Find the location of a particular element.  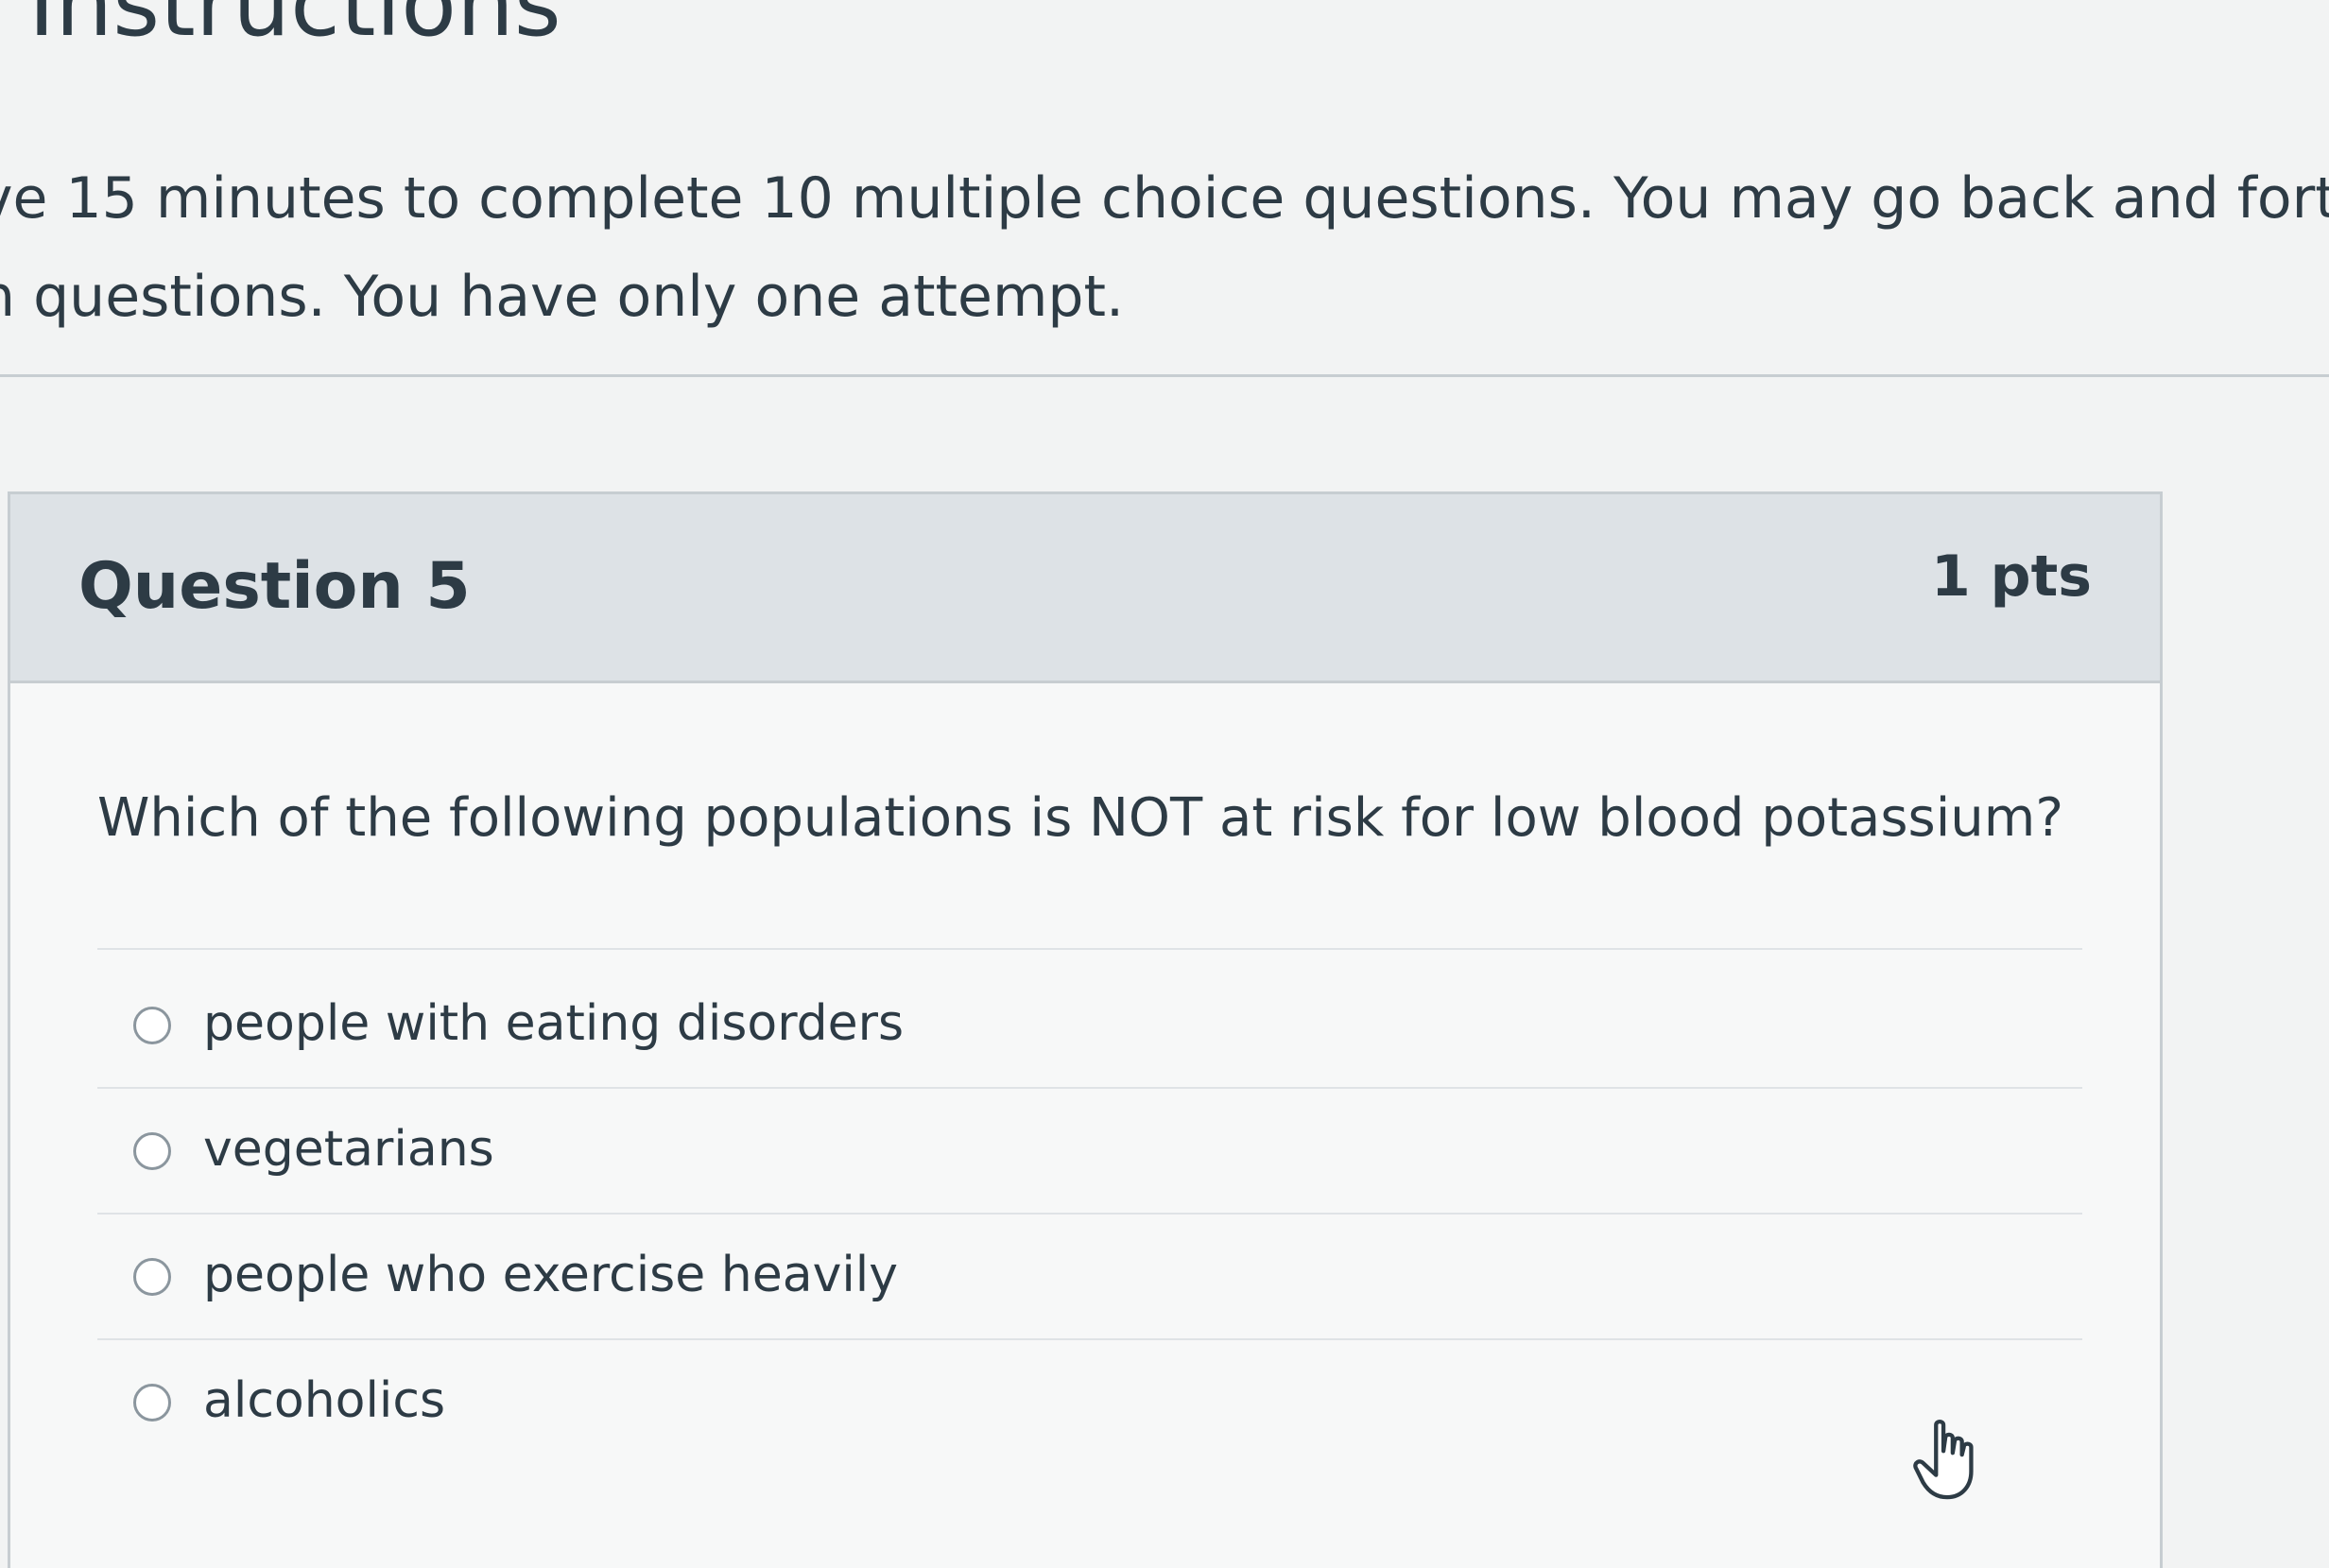

answer-option: vegetarians is located at coordinates (1089, 1152).